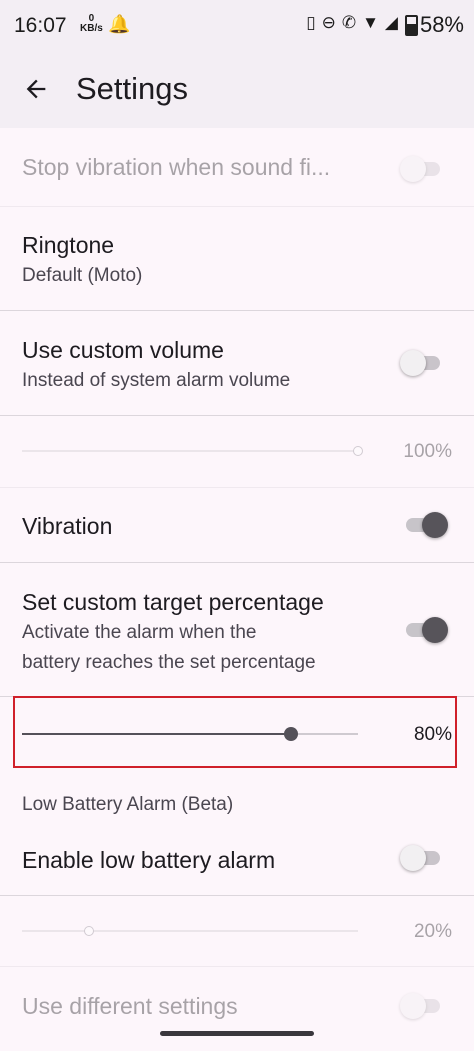  Describe the element at coordinates (36, 89) in the screenshot. I see `back-arrow-icon` at that location.